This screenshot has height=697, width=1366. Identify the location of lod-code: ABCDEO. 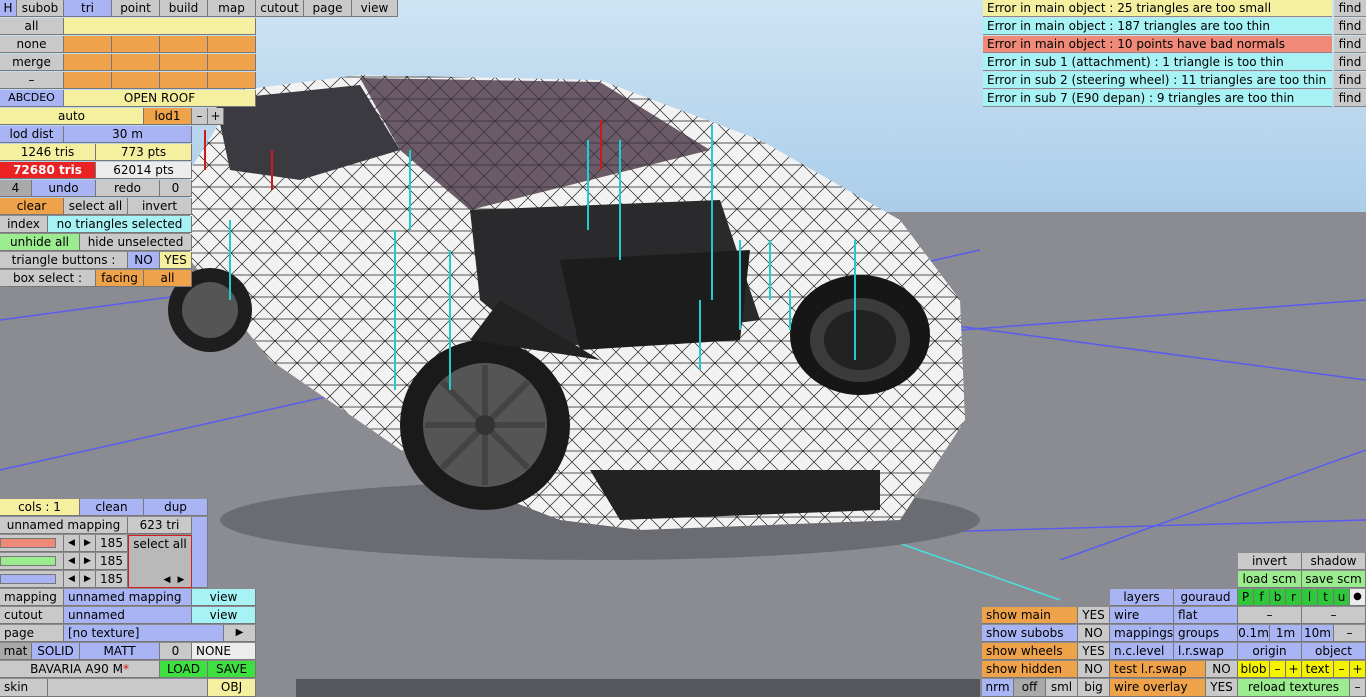
(32, 98).